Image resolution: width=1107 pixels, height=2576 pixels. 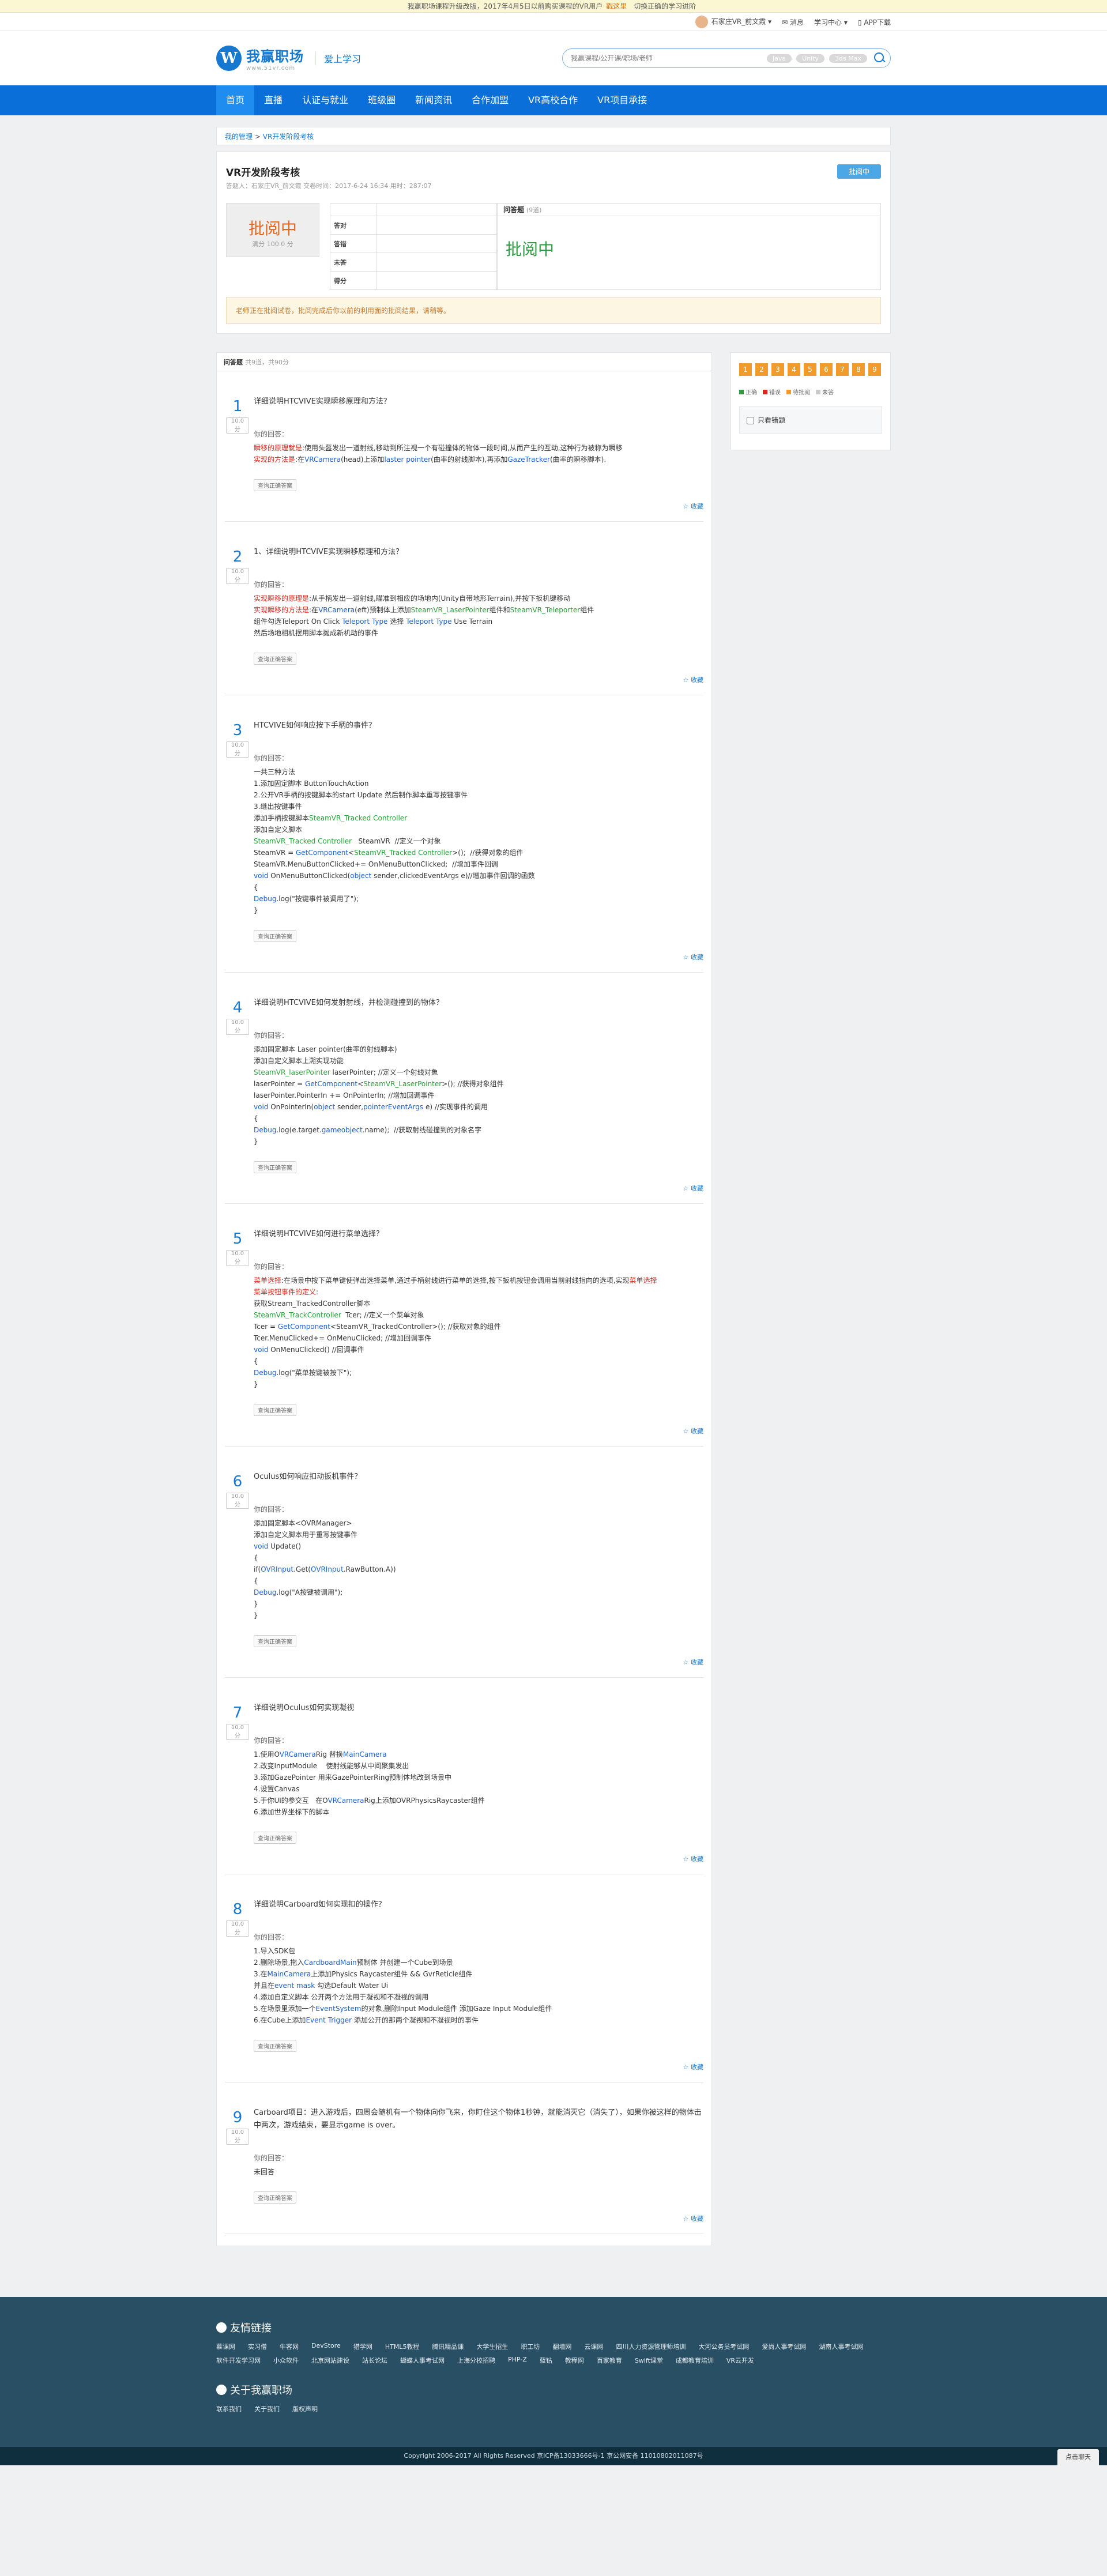 I want to click on question-nav-item: 5, so click(x=810, y=369).